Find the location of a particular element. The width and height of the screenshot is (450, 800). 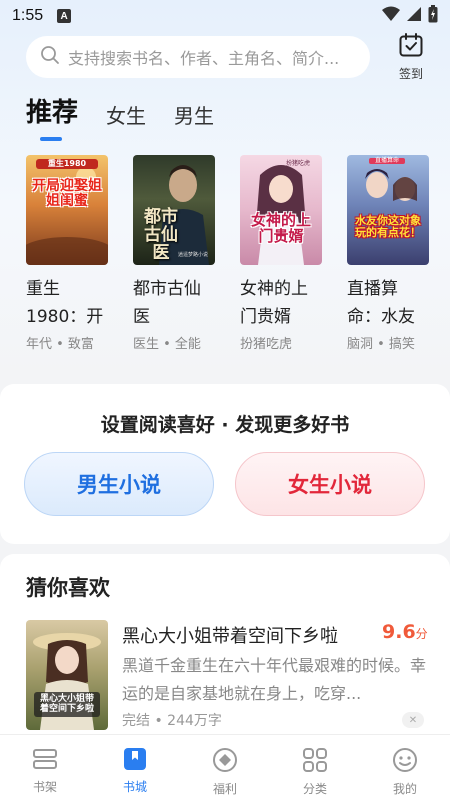

book-tags: 扮猪吃虎 is located at coordinates (266, 344).